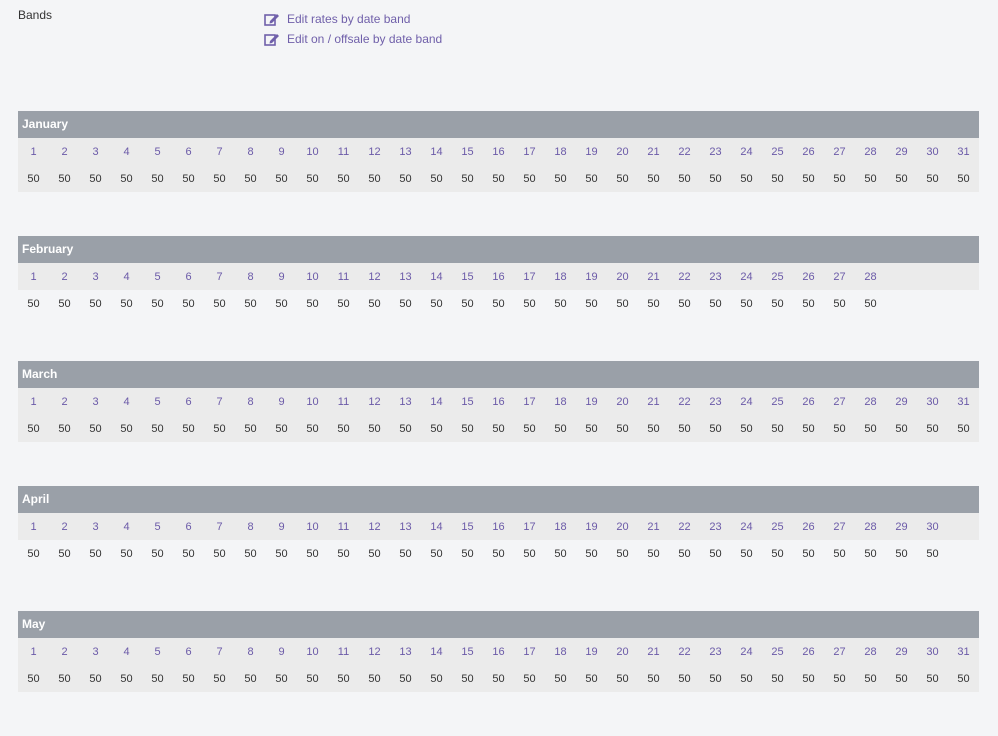 The image size is (998, 736). What do you see at coordinates (353, 19) in the screenshot?
I see `edit-rates-link: Edit rates by date band` at bounding box center [353, 19].